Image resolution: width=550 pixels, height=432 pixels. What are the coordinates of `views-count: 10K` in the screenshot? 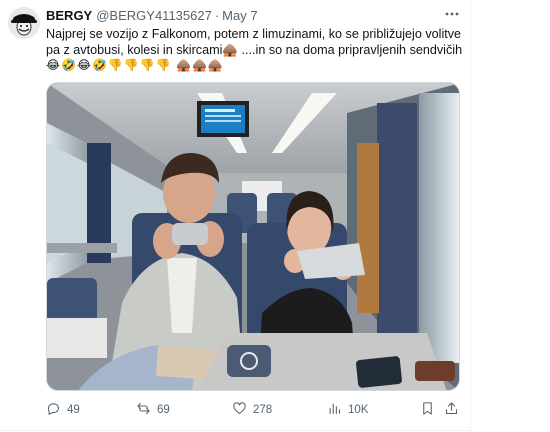 It's located at (358, 410).